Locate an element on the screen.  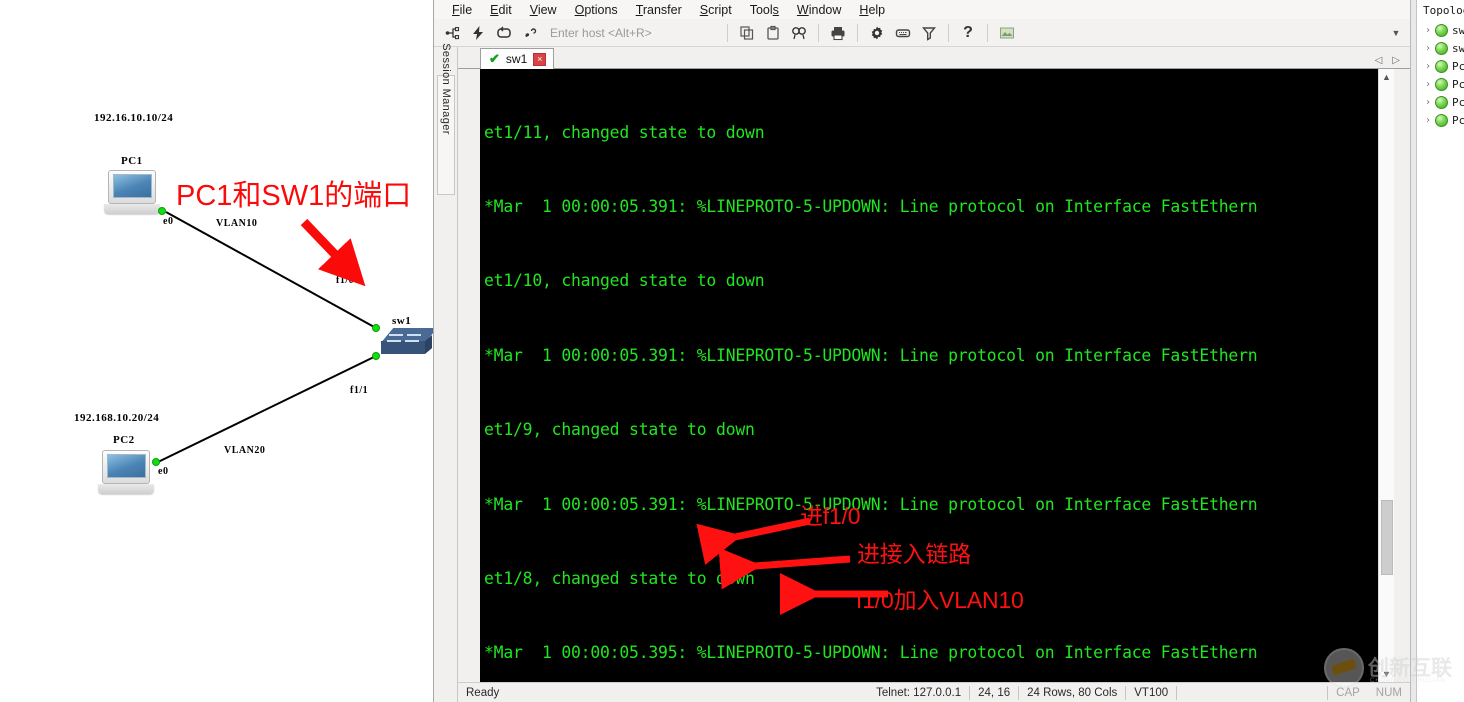
tab-prev-icon: ◁ is located at coordinates (1379, 60).